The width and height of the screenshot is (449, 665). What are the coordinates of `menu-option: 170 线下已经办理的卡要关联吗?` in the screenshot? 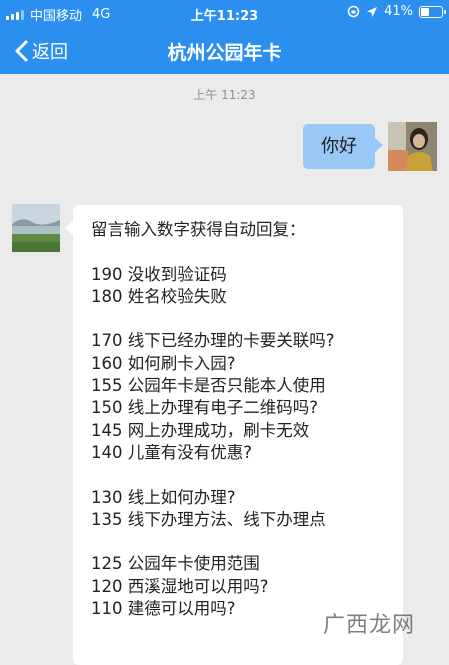 It's located at (213, 341).